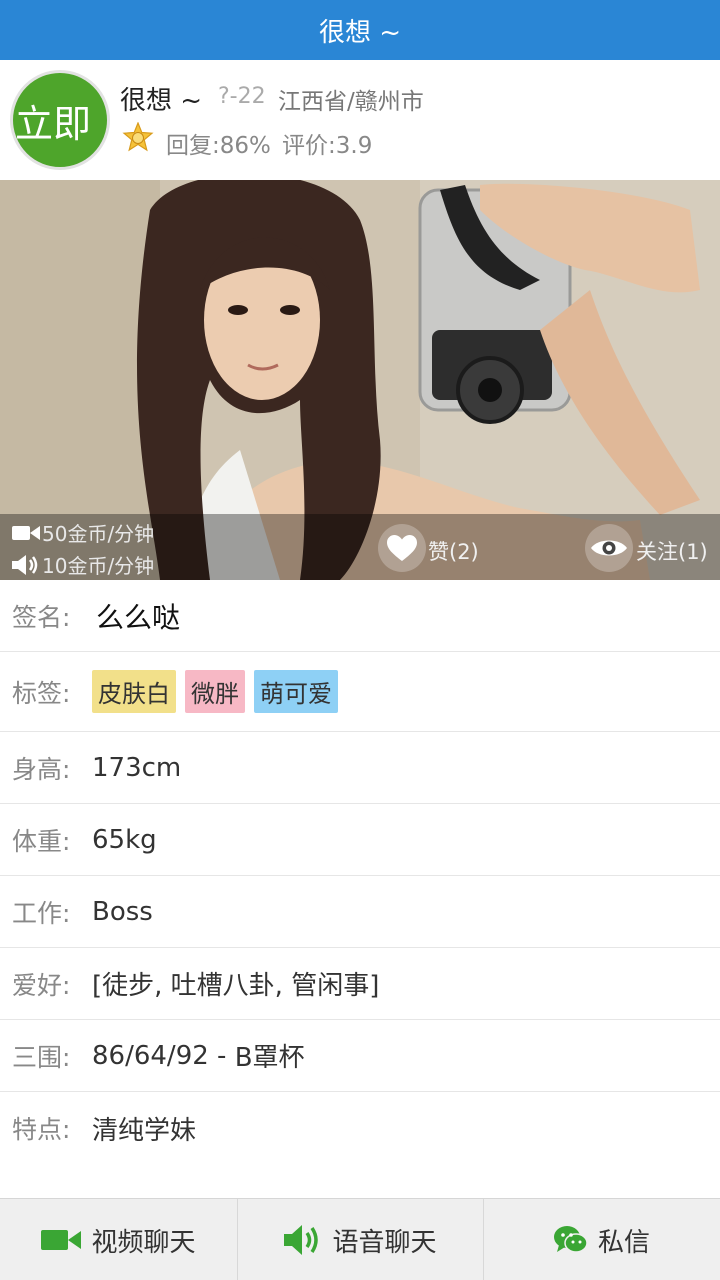 The image size is (720, 1280). Describe the element at coordinates (41, 1057) in the screenshot. I see `measurements-label: 三围:` at that location.